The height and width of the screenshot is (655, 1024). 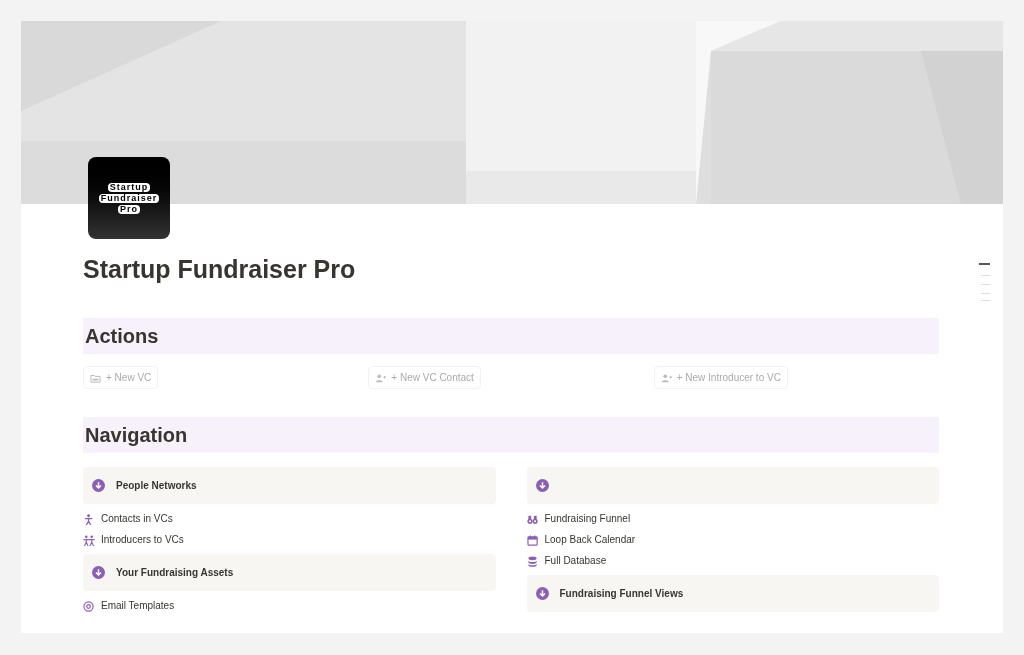 I want to click on page-link: Loop Back Calendar, so click(x=732, y=540).